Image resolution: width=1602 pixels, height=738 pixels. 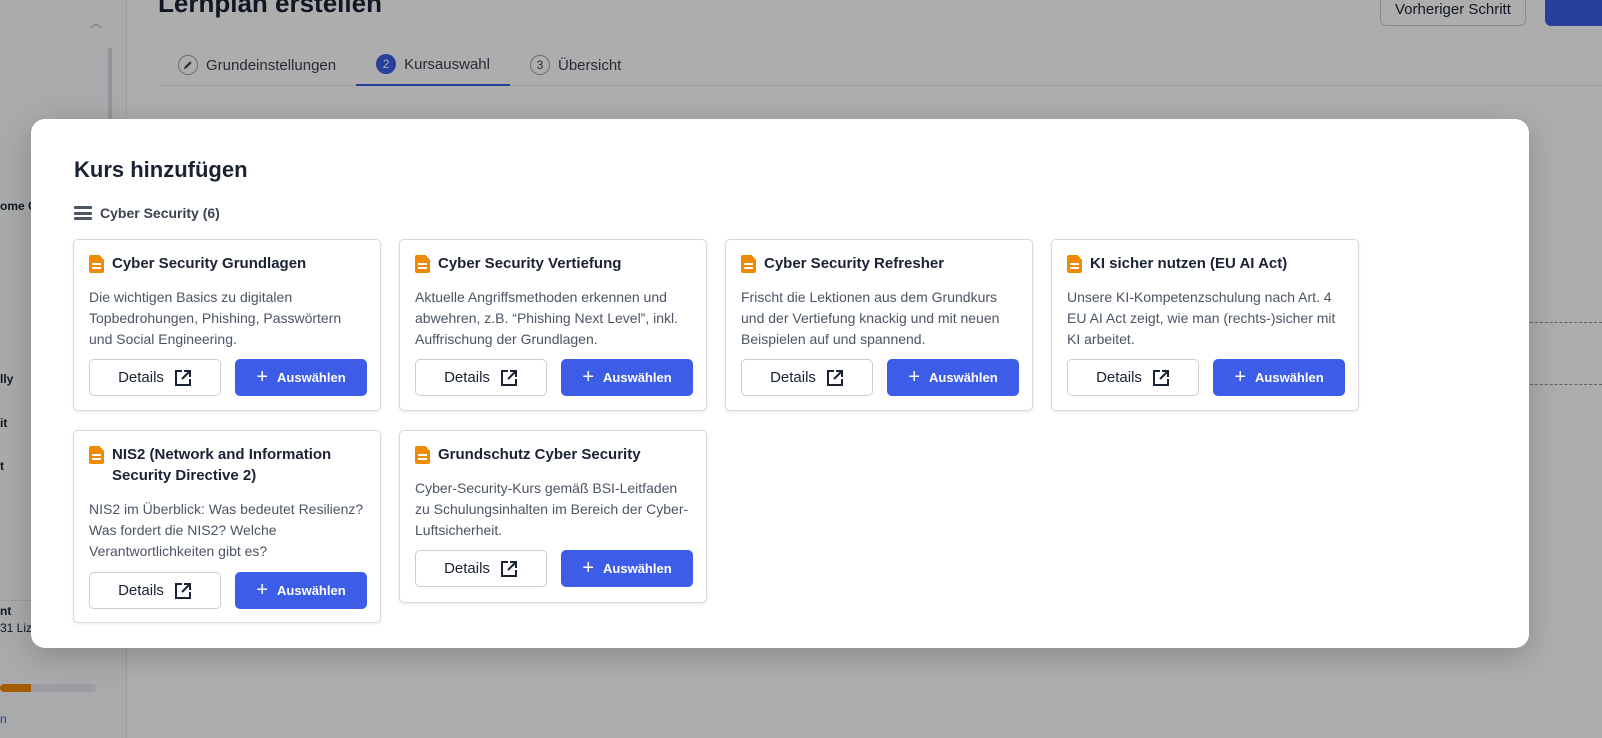 What do you see at coordinates (854, 263) in the screenshot?
I see `course-title: Cyber Security Refresher` at bounding box center [854, 263].